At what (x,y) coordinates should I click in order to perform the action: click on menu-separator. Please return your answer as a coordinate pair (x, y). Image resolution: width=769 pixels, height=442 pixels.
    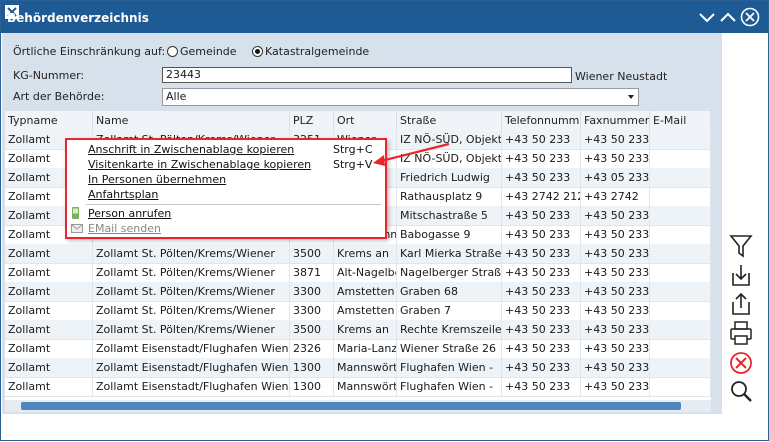
    Looking at the image, I should click on (233, 204).